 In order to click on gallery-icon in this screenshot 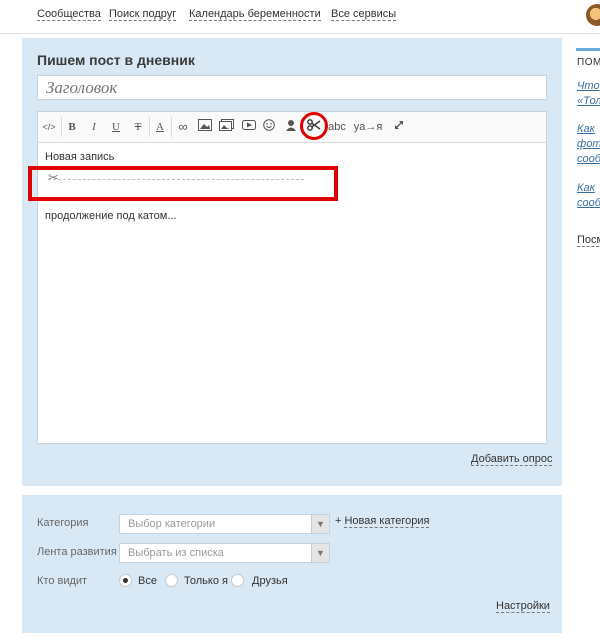, I will do `click(226, 127)`.